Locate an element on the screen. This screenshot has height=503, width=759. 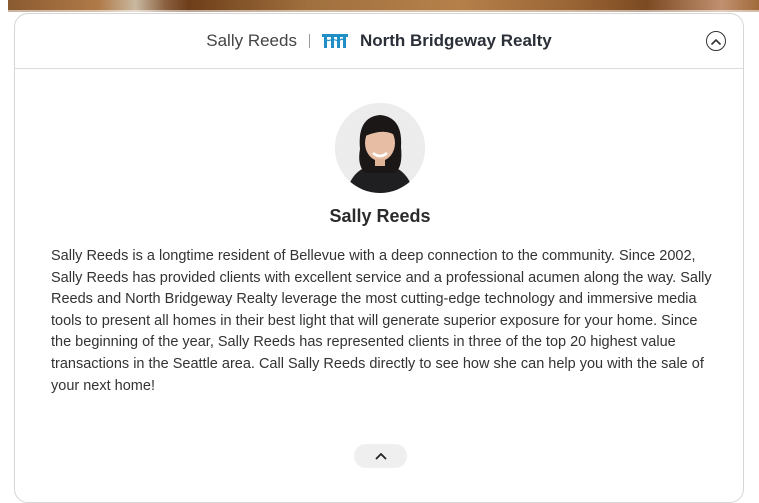
collapse-button is located at coordinates (716, 41).